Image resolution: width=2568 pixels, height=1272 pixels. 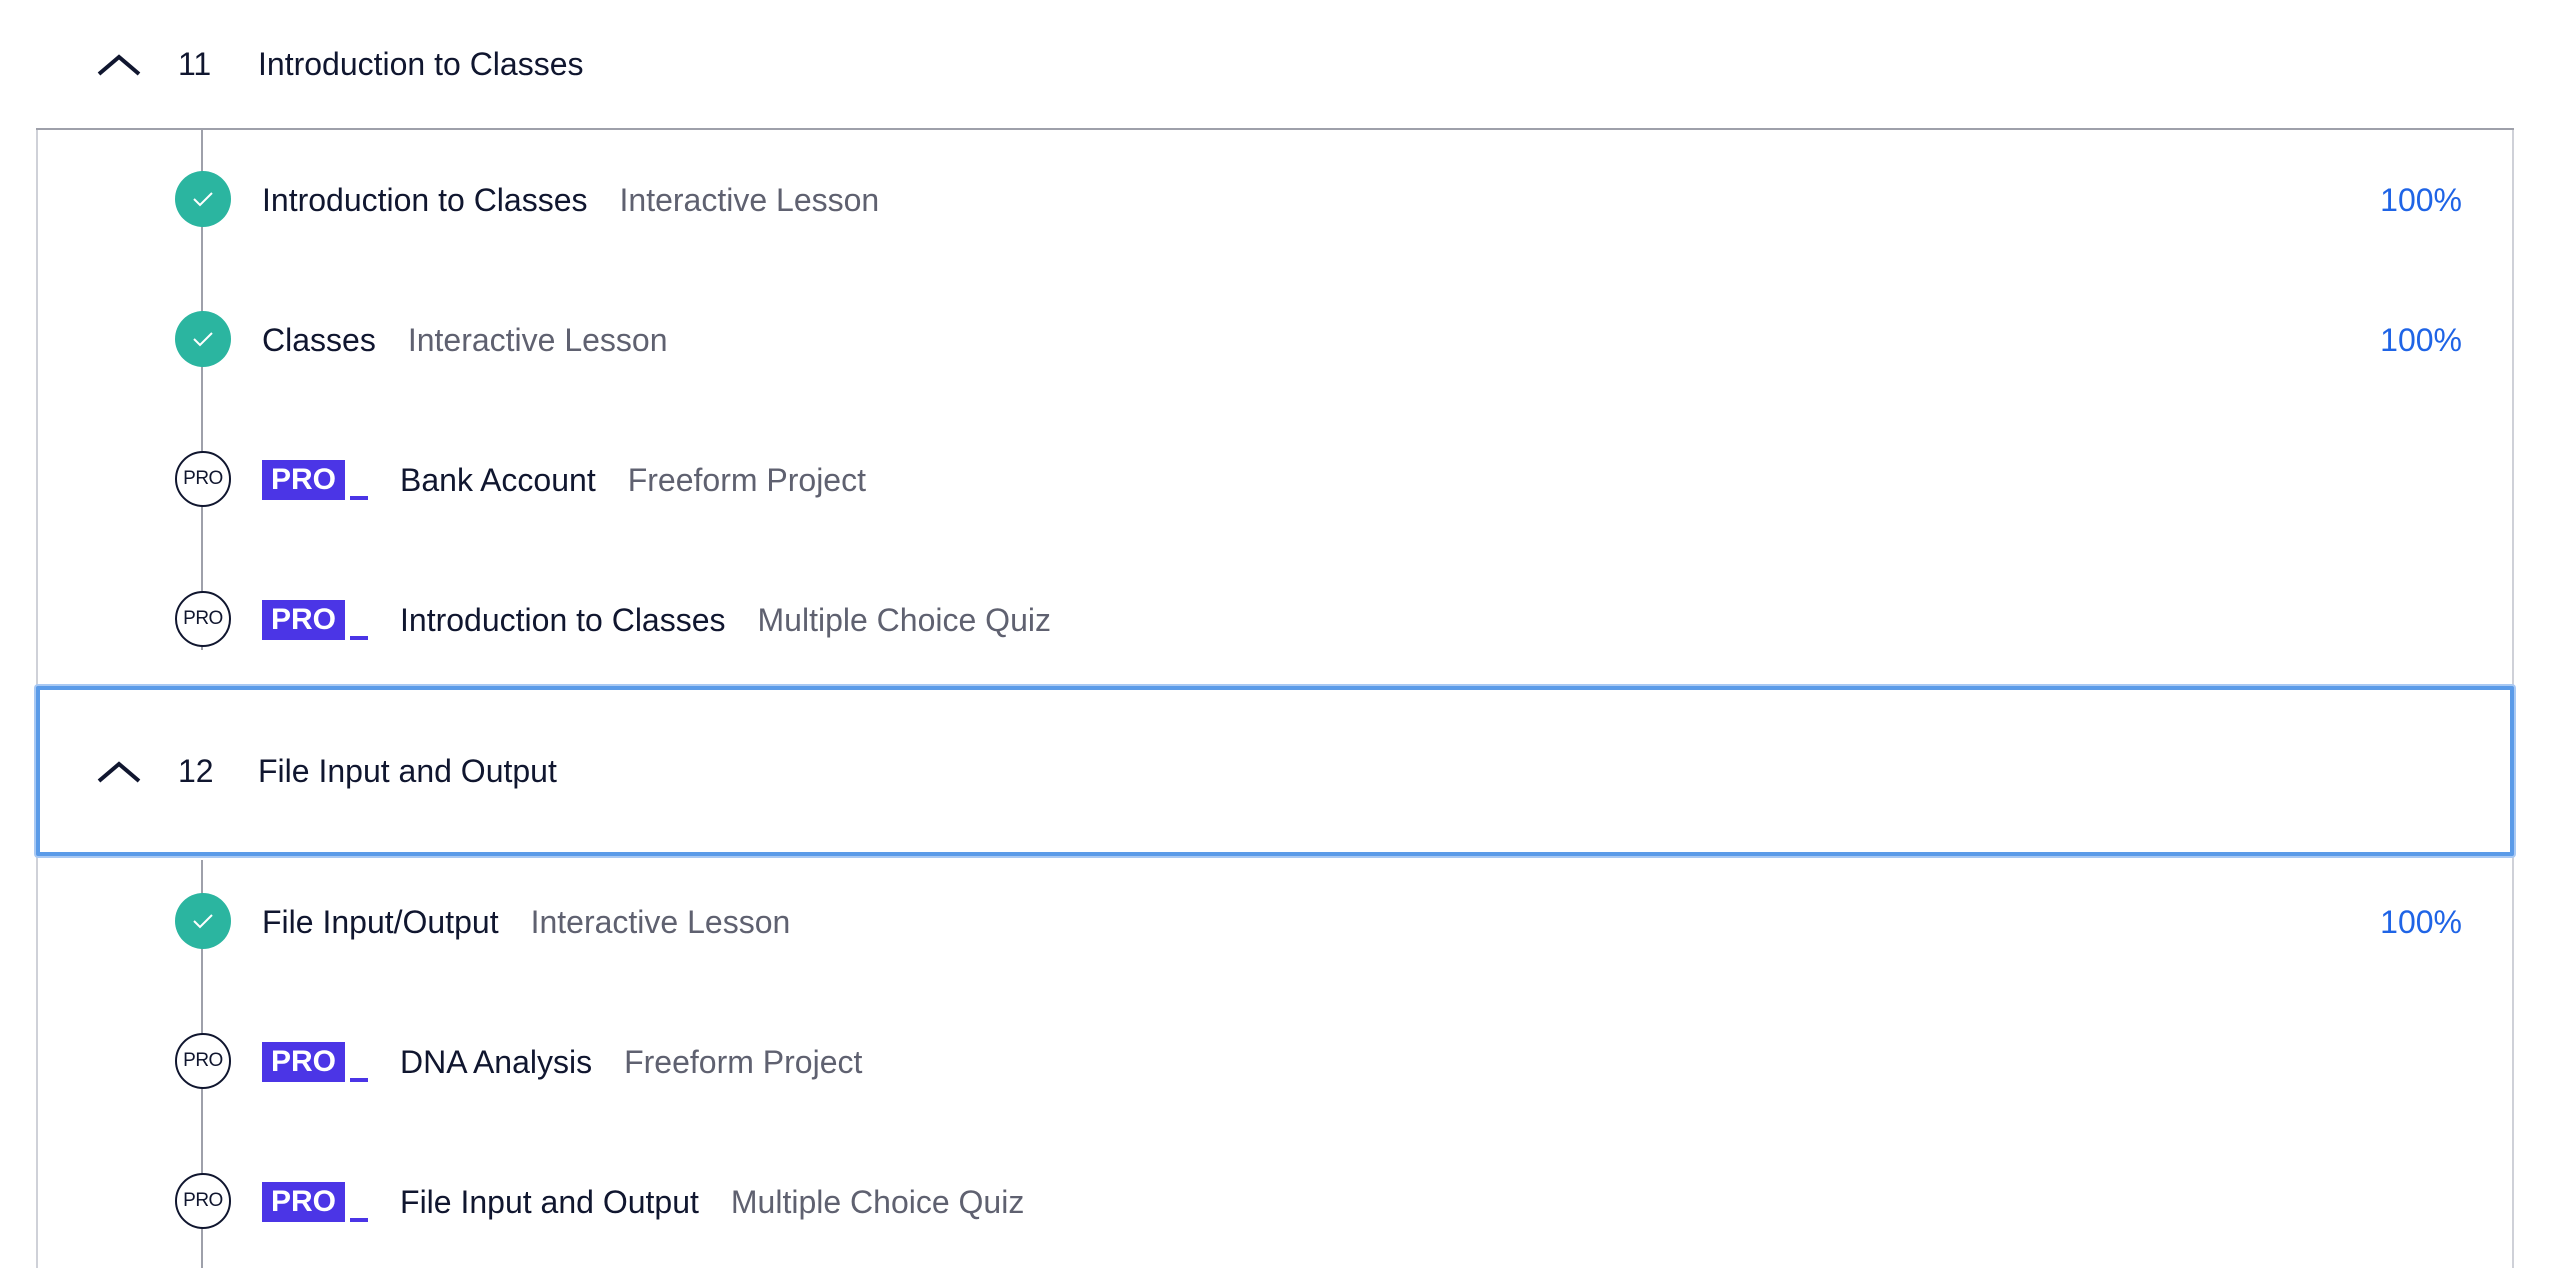 I want to click on lesson-row: PRO PRO DNA Analysis Freeform Project, so click(x=1275, y=1062).